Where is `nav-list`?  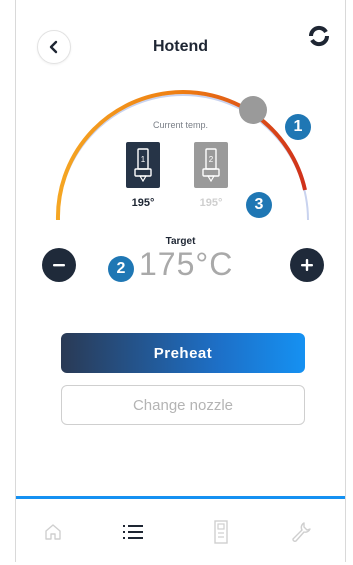
nav-list is located at coordinates (133, 532).